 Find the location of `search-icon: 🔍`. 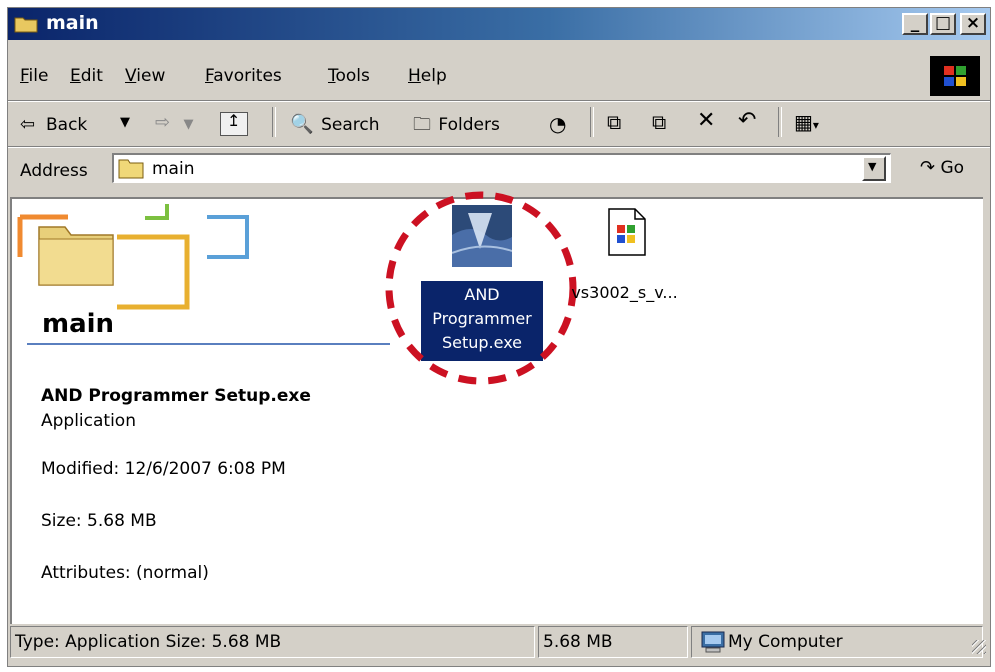

search-icon: 🔍 is located at coordinates (302, 124).